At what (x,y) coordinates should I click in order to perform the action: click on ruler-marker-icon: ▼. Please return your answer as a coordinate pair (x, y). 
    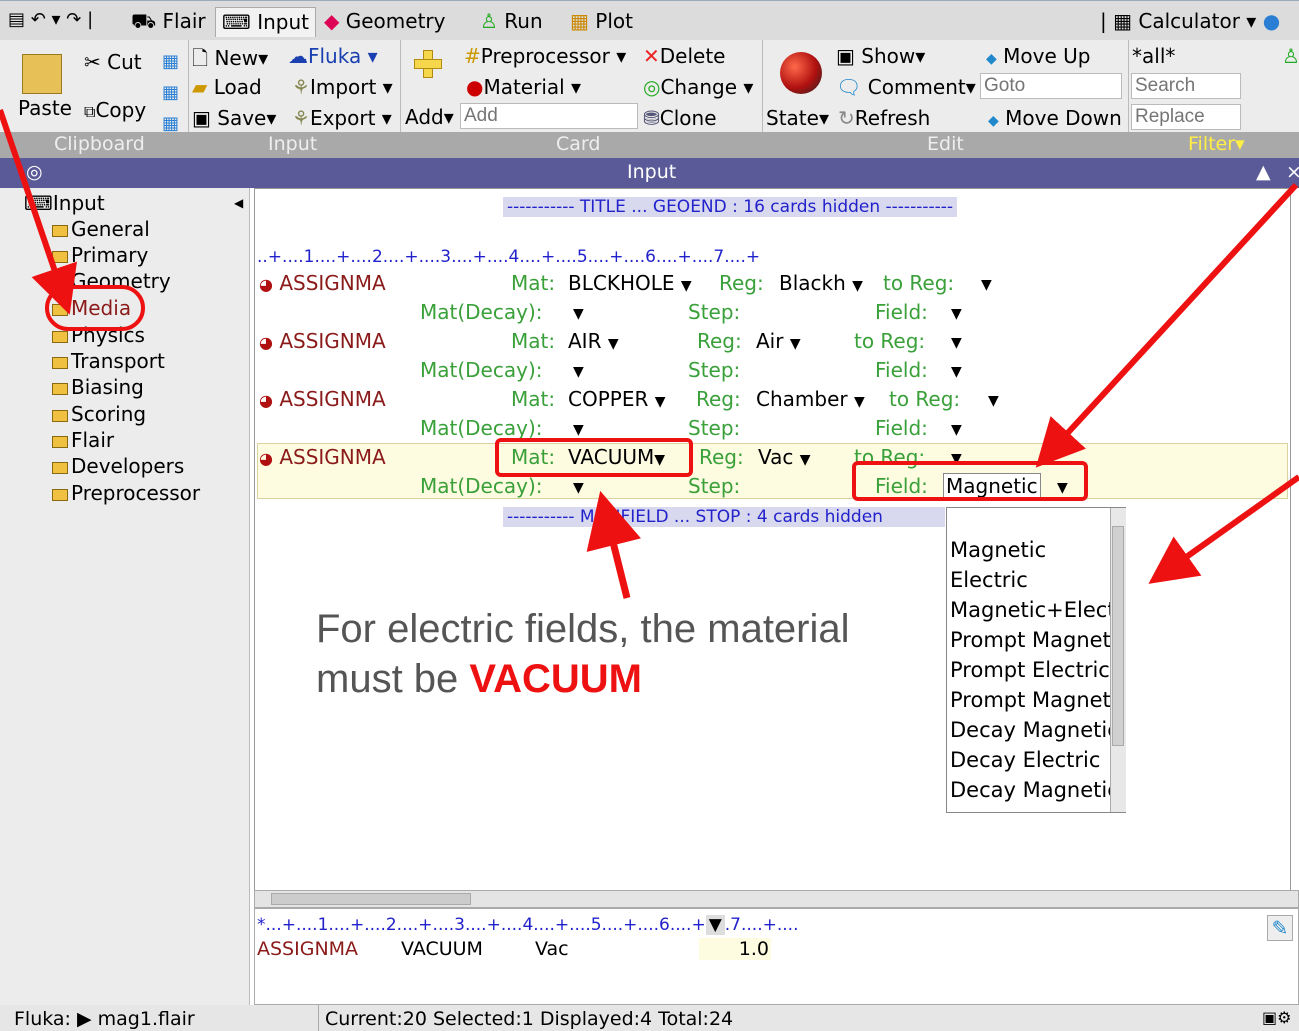
    Looking at the image, I should click on (715, 925).